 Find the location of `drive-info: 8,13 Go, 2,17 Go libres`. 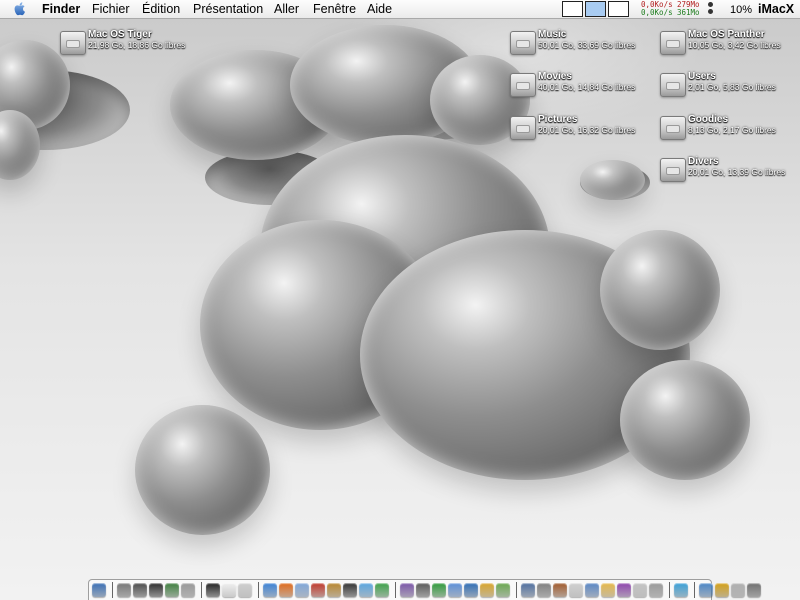

drive-info: 8,13 Go, 2,17 Go libres is located at coordinates (732, 130).